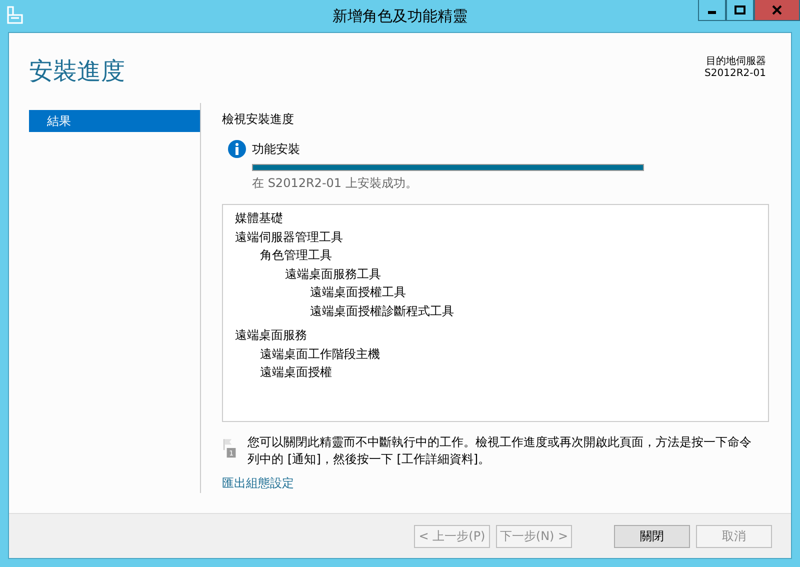 This screenshot has width=800, height=567. What do you see at coordinates (735, 62) in the screenshot?
I see `destination-label: 目的地伺服器` at bounding box center [735, 62].